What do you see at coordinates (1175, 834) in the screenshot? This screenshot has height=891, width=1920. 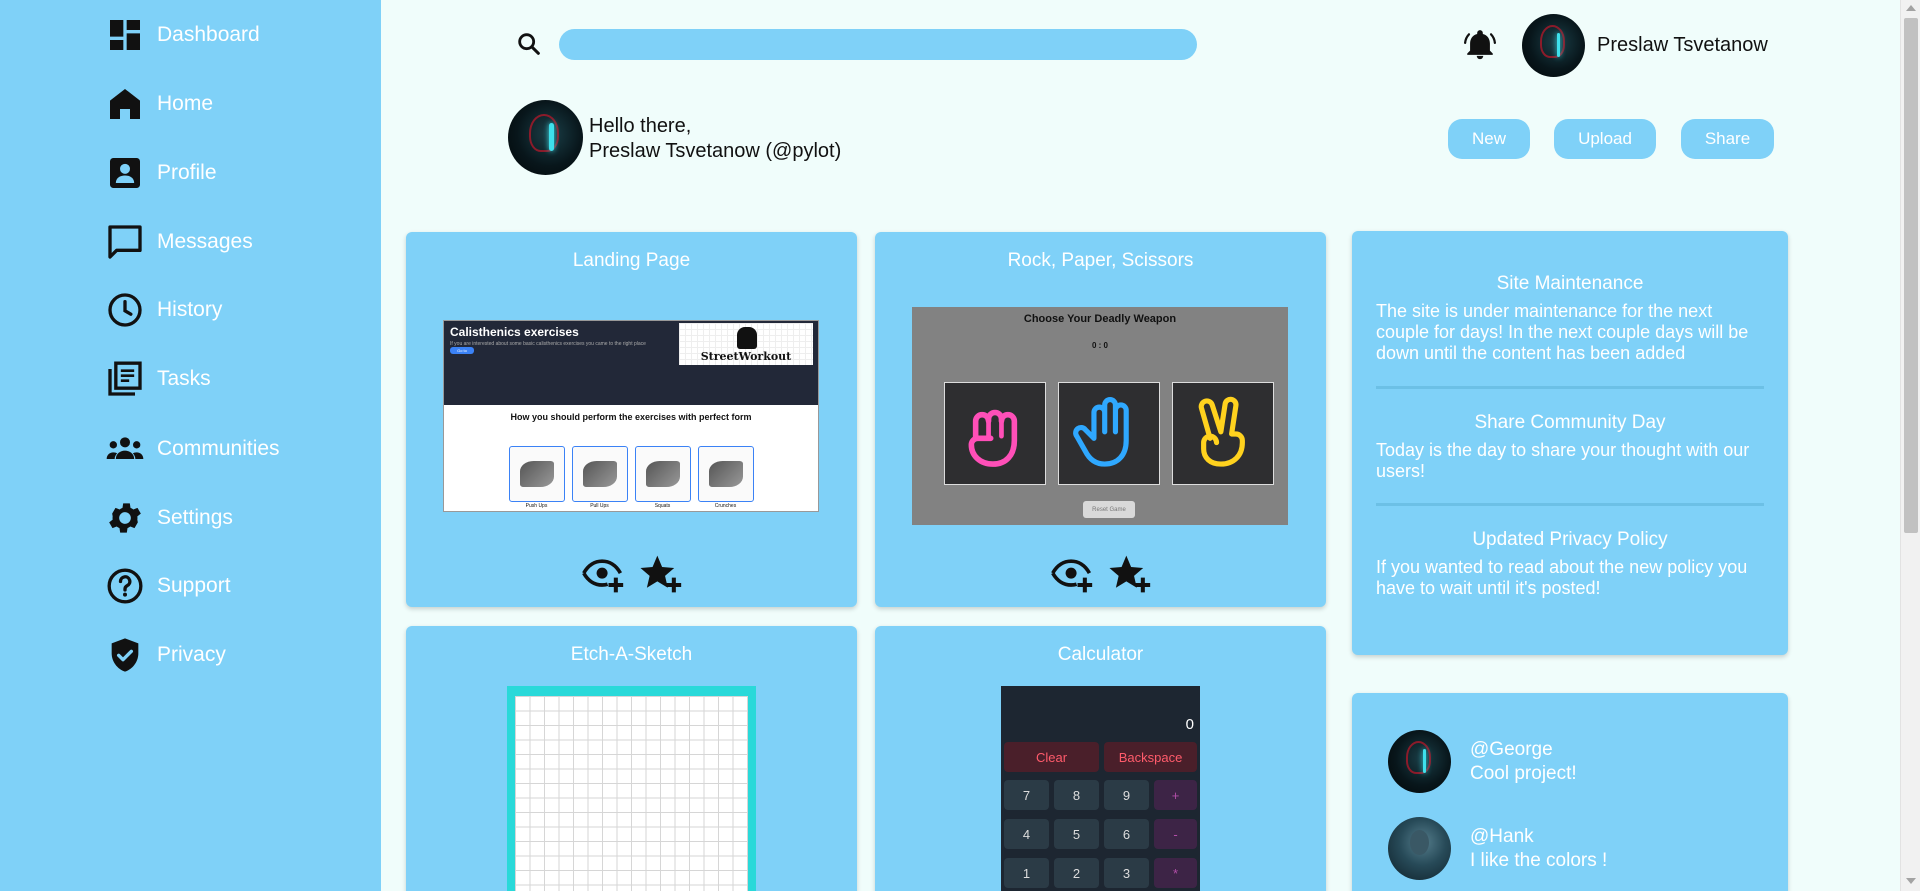 I see `calculator-operator: -` at bounding box center [1175, 834].